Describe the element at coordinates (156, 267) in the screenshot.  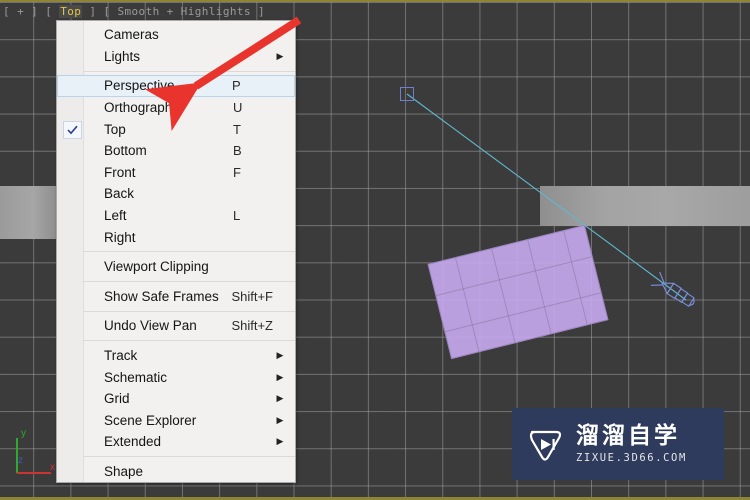
I see `menu-item-label: Viewport Clipping` at that location.